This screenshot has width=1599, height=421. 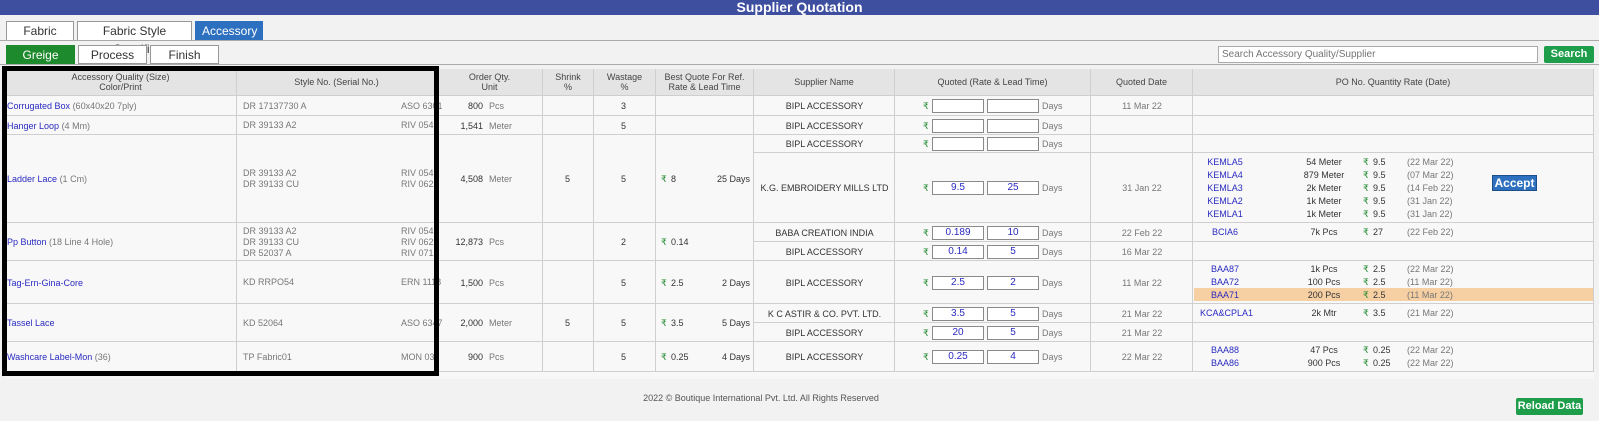 I want to click on tab-fabric-style-specific: Fabric Style Specific, so click(x=134, y=38).